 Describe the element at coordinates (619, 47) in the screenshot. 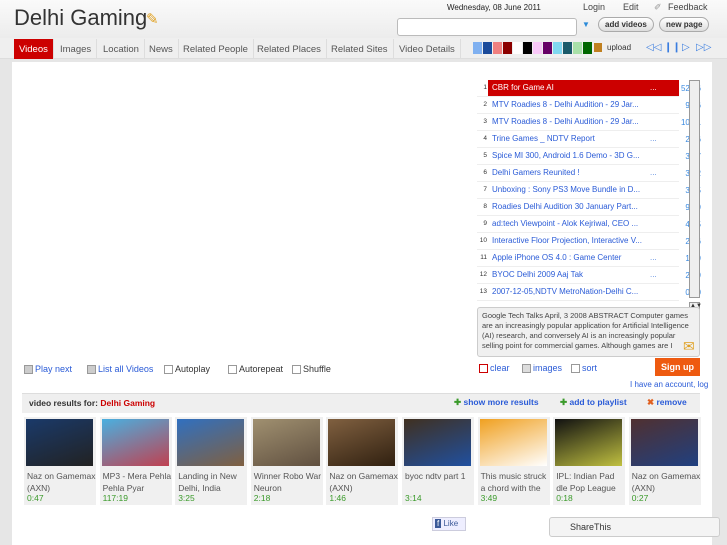

I see `upload-link: upload` at that location.